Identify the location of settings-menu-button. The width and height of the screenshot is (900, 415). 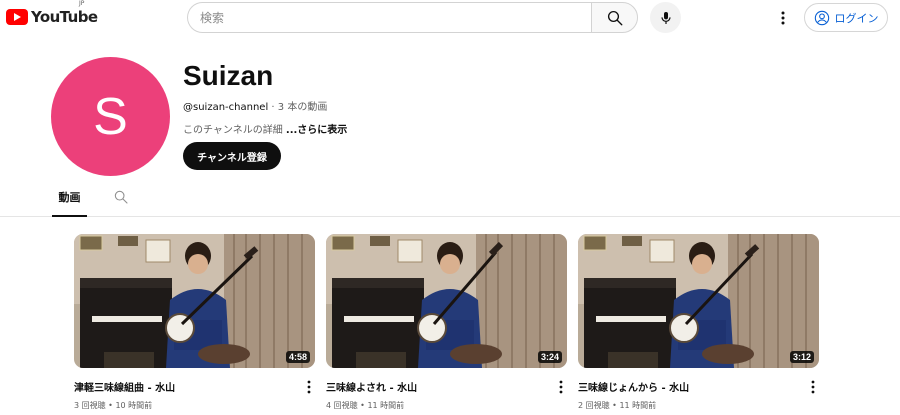
(783, 18).